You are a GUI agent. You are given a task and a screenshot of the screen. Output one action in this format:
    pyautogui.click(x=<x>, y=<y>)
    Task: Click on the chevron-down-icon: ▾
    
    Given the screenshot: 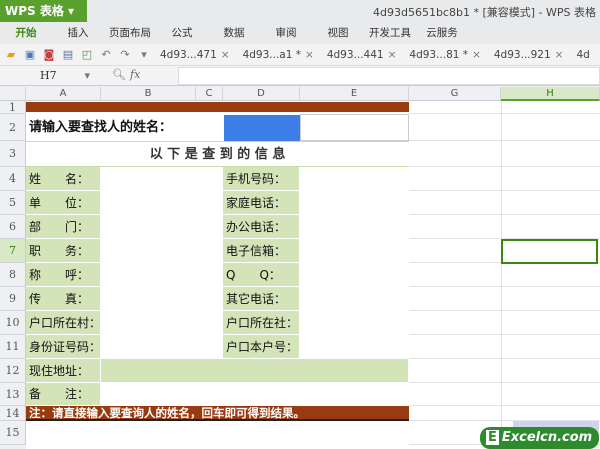 What is the action you would take?
    pyautogui.click(x=87, y=76)
    